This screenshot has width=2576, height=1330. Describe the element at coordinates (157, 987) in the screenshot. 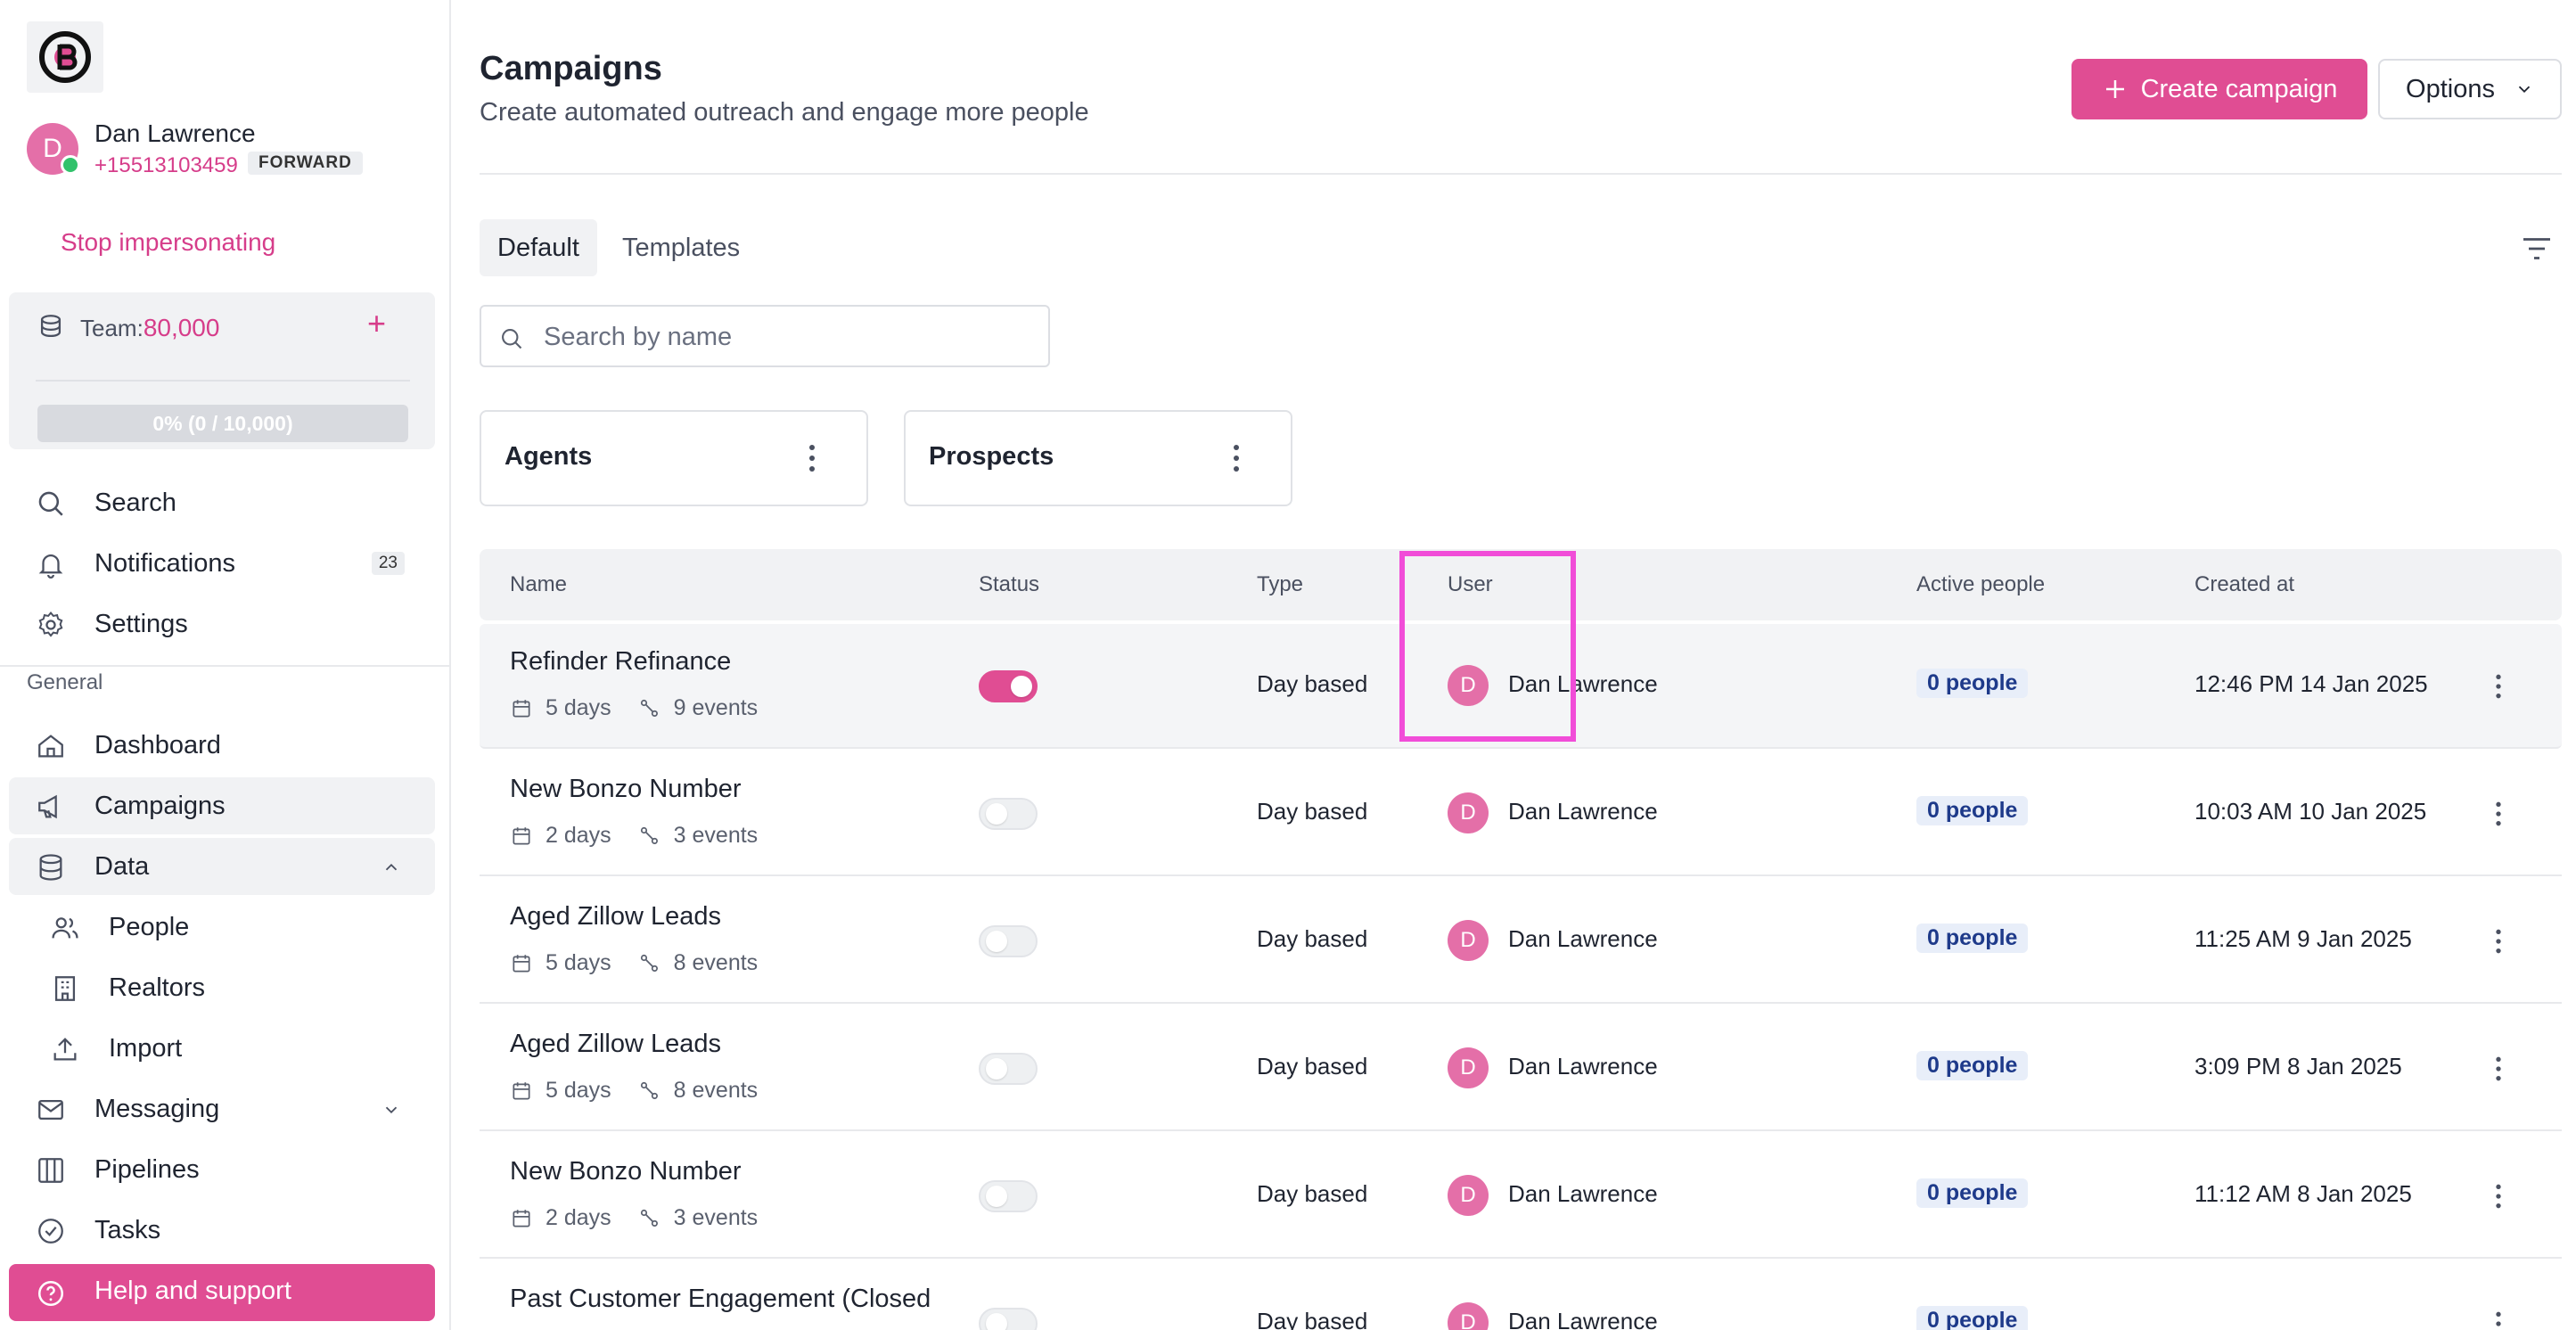

I see `nav-label: Realtors` at that location.